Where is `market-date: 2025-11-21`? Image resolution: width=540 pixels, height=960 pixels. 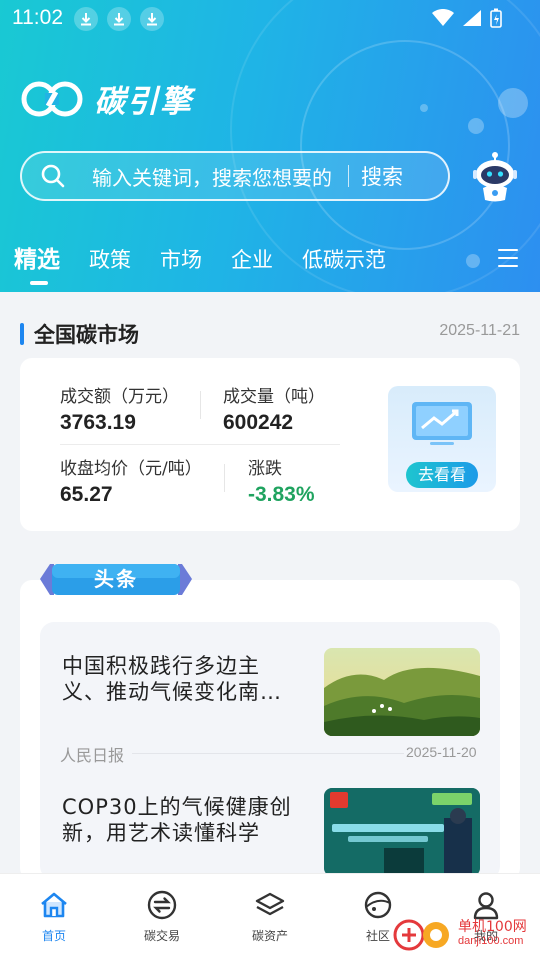
market-date: 2025-11-21 is located at coordinates (479, 330).